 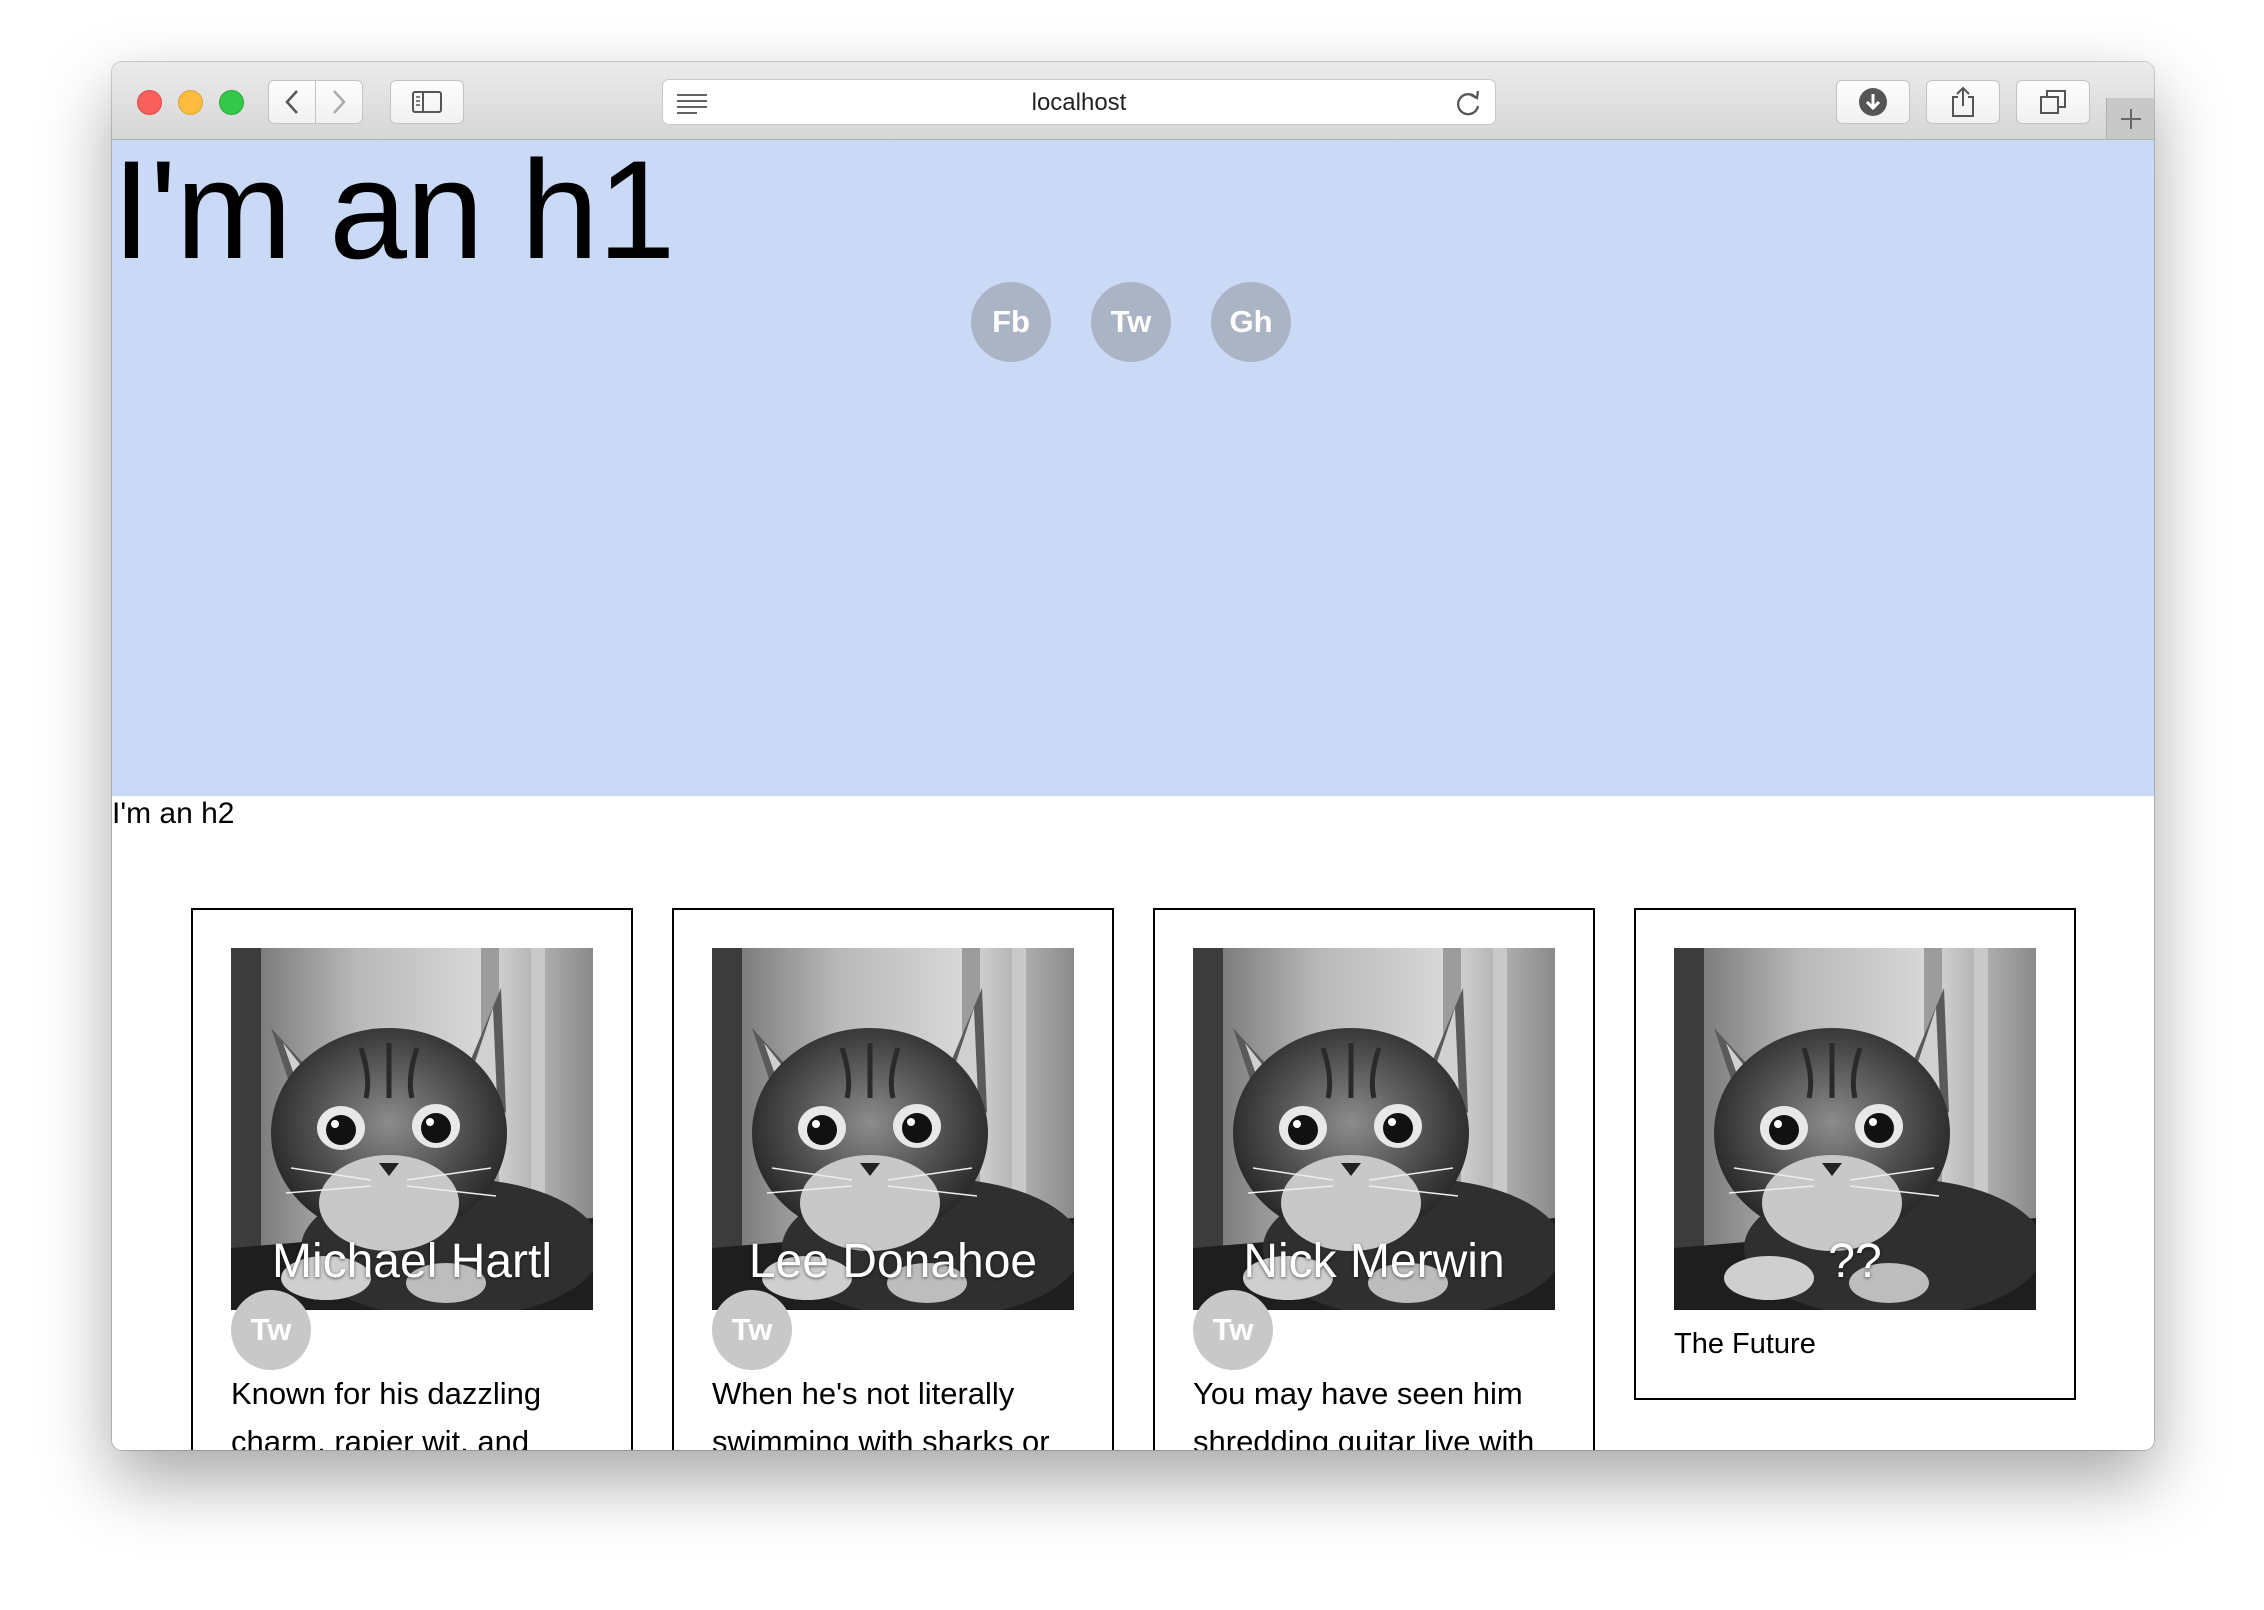 I want to click on address-bar: localhost, so click(x=1079, y=102).